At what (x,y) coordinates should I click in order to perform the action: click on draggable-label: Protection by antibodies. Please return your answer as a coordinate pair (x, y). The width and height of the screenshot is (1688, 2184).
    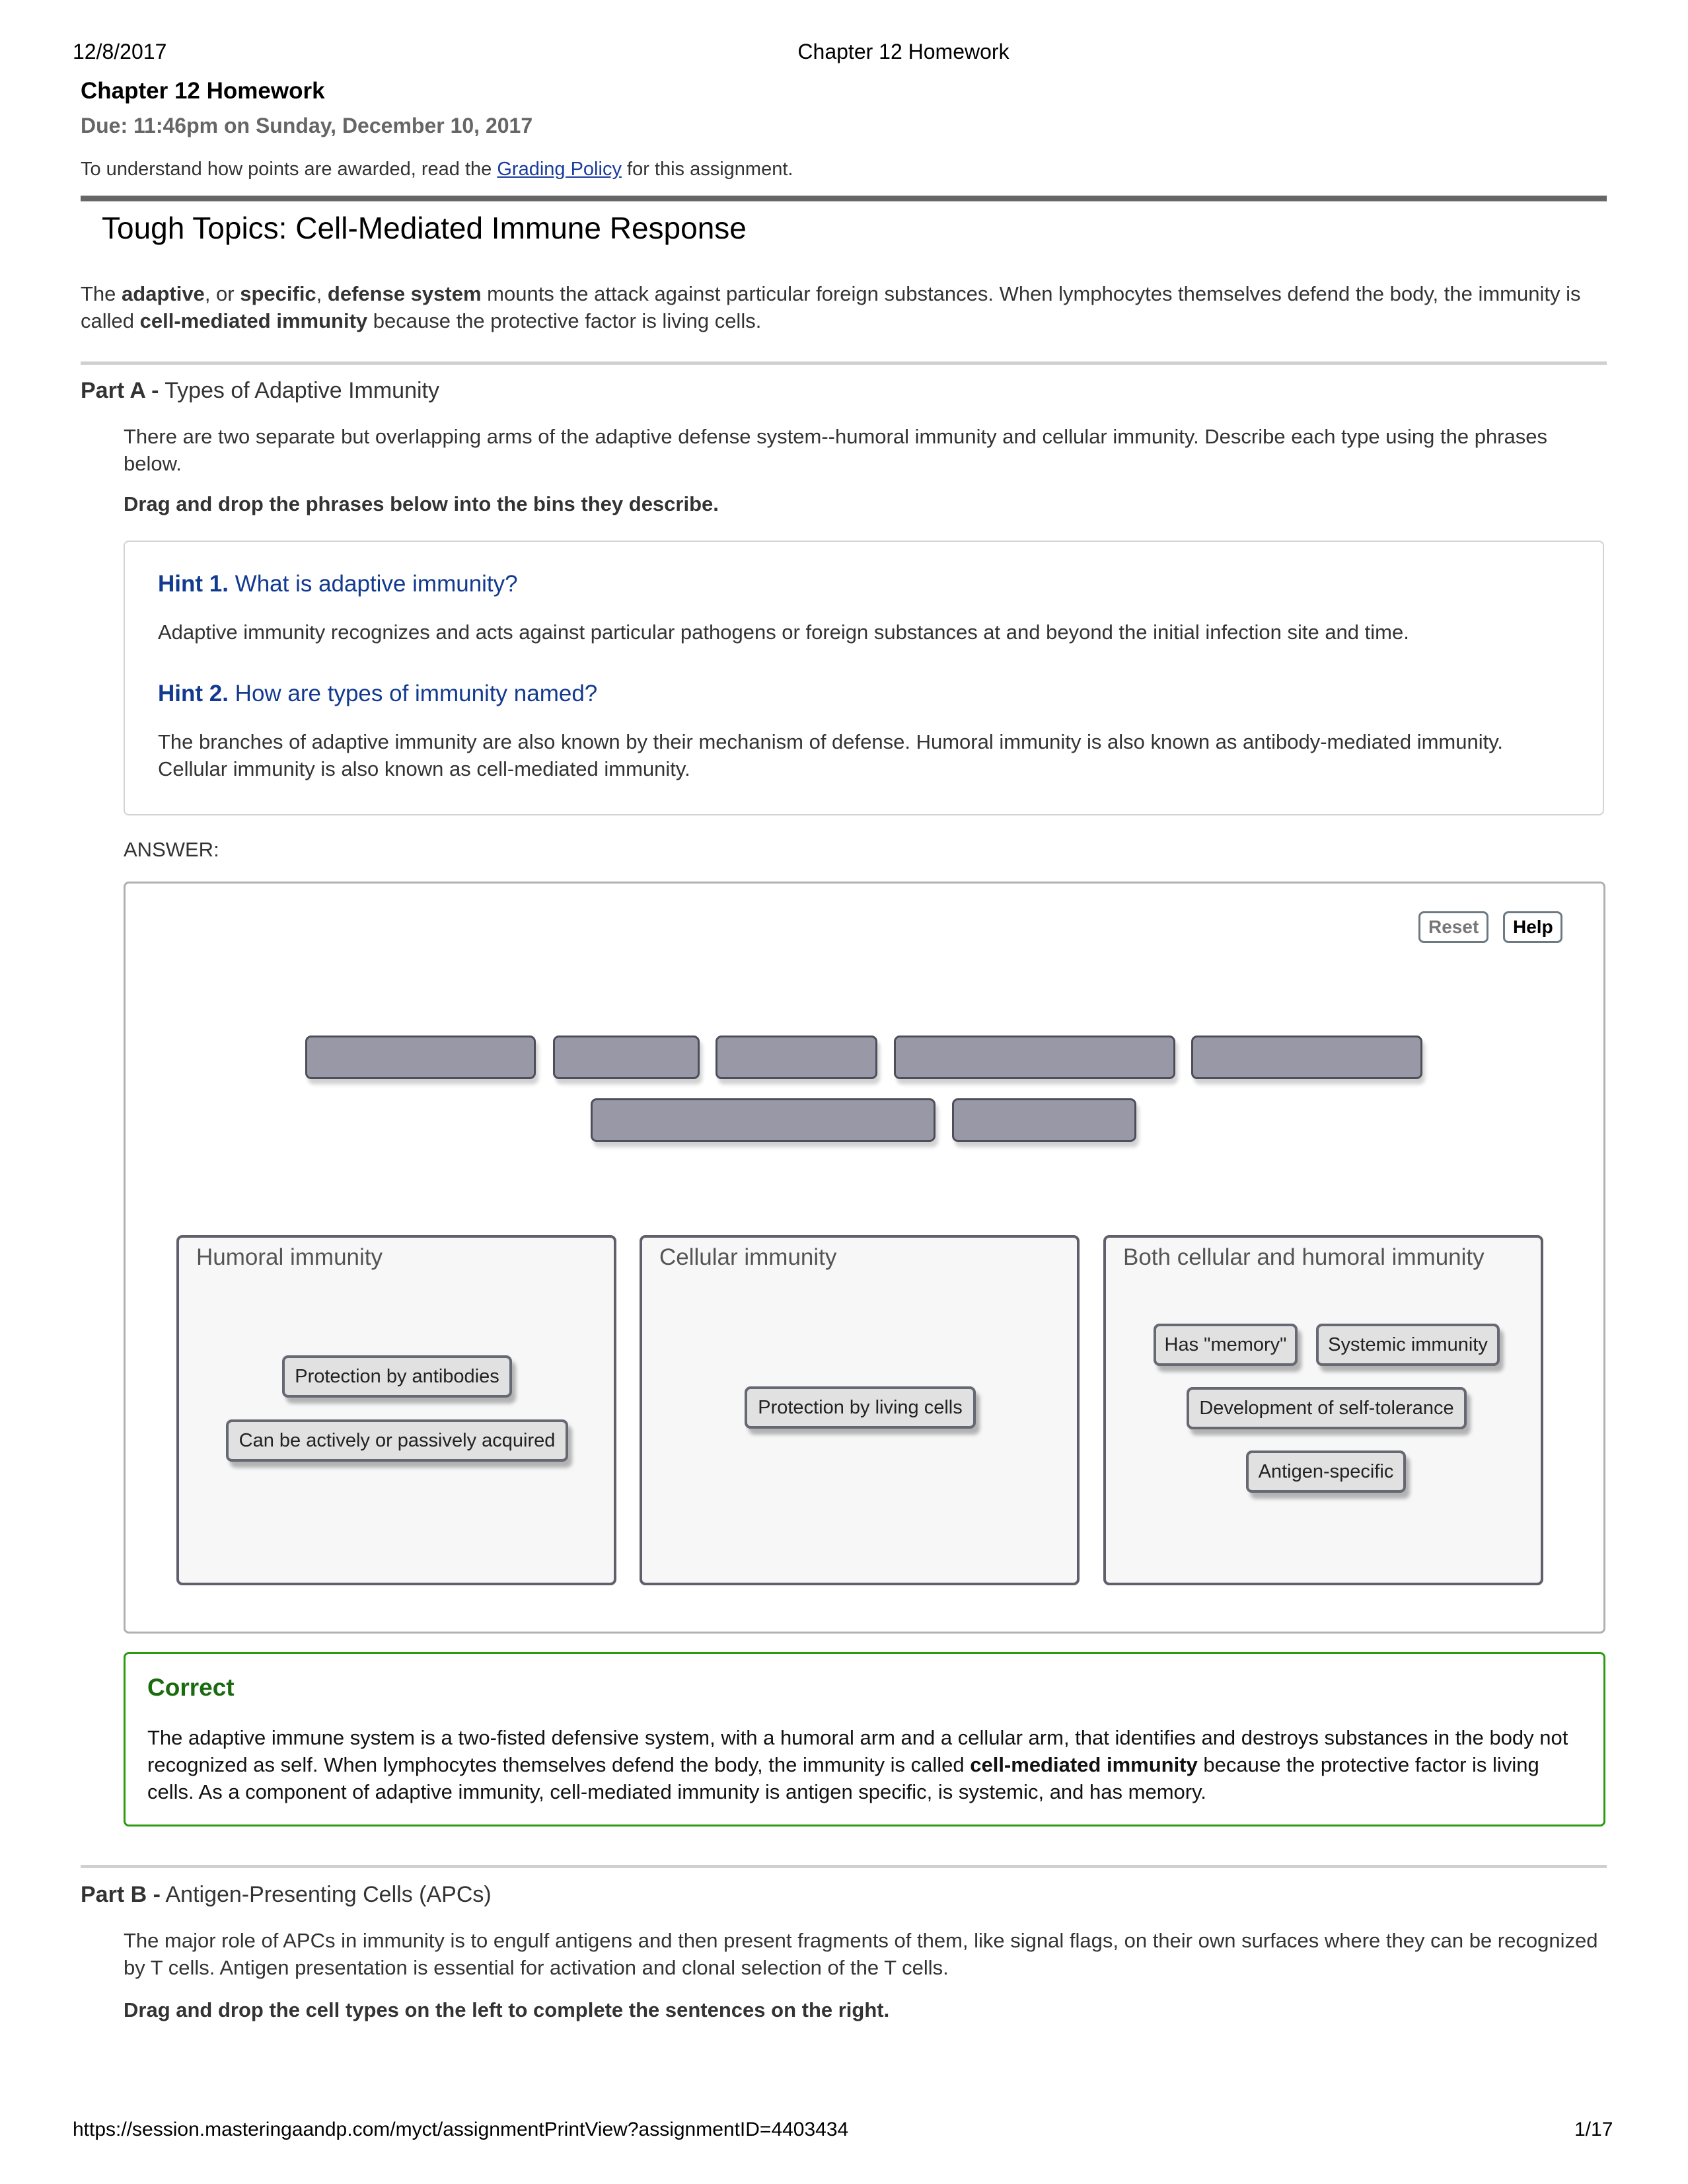
    Looking at the image, I should click on (397, 1376).